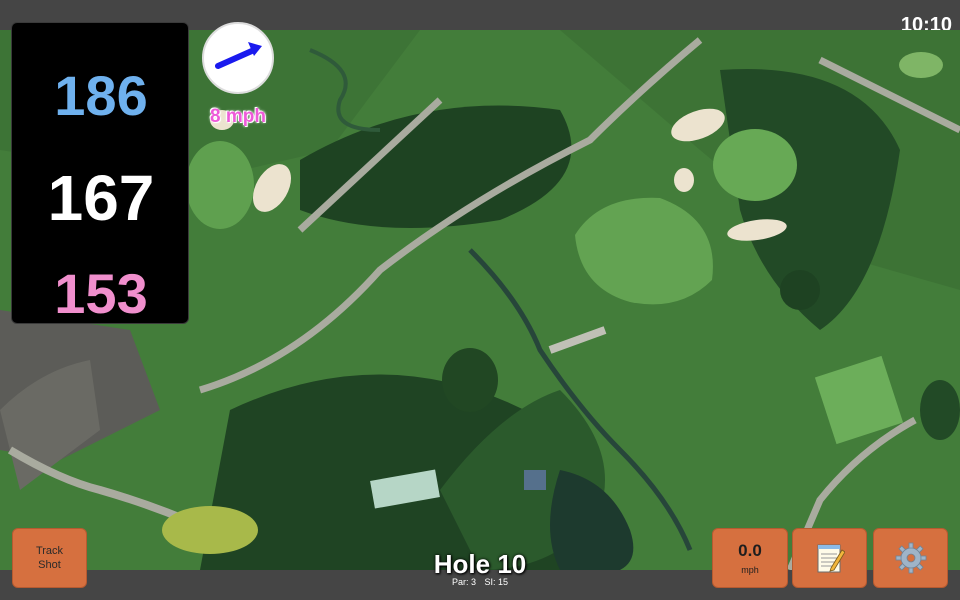 This screenshot has width=960, height=600. I want to click on settings-button, so click(910, 558).